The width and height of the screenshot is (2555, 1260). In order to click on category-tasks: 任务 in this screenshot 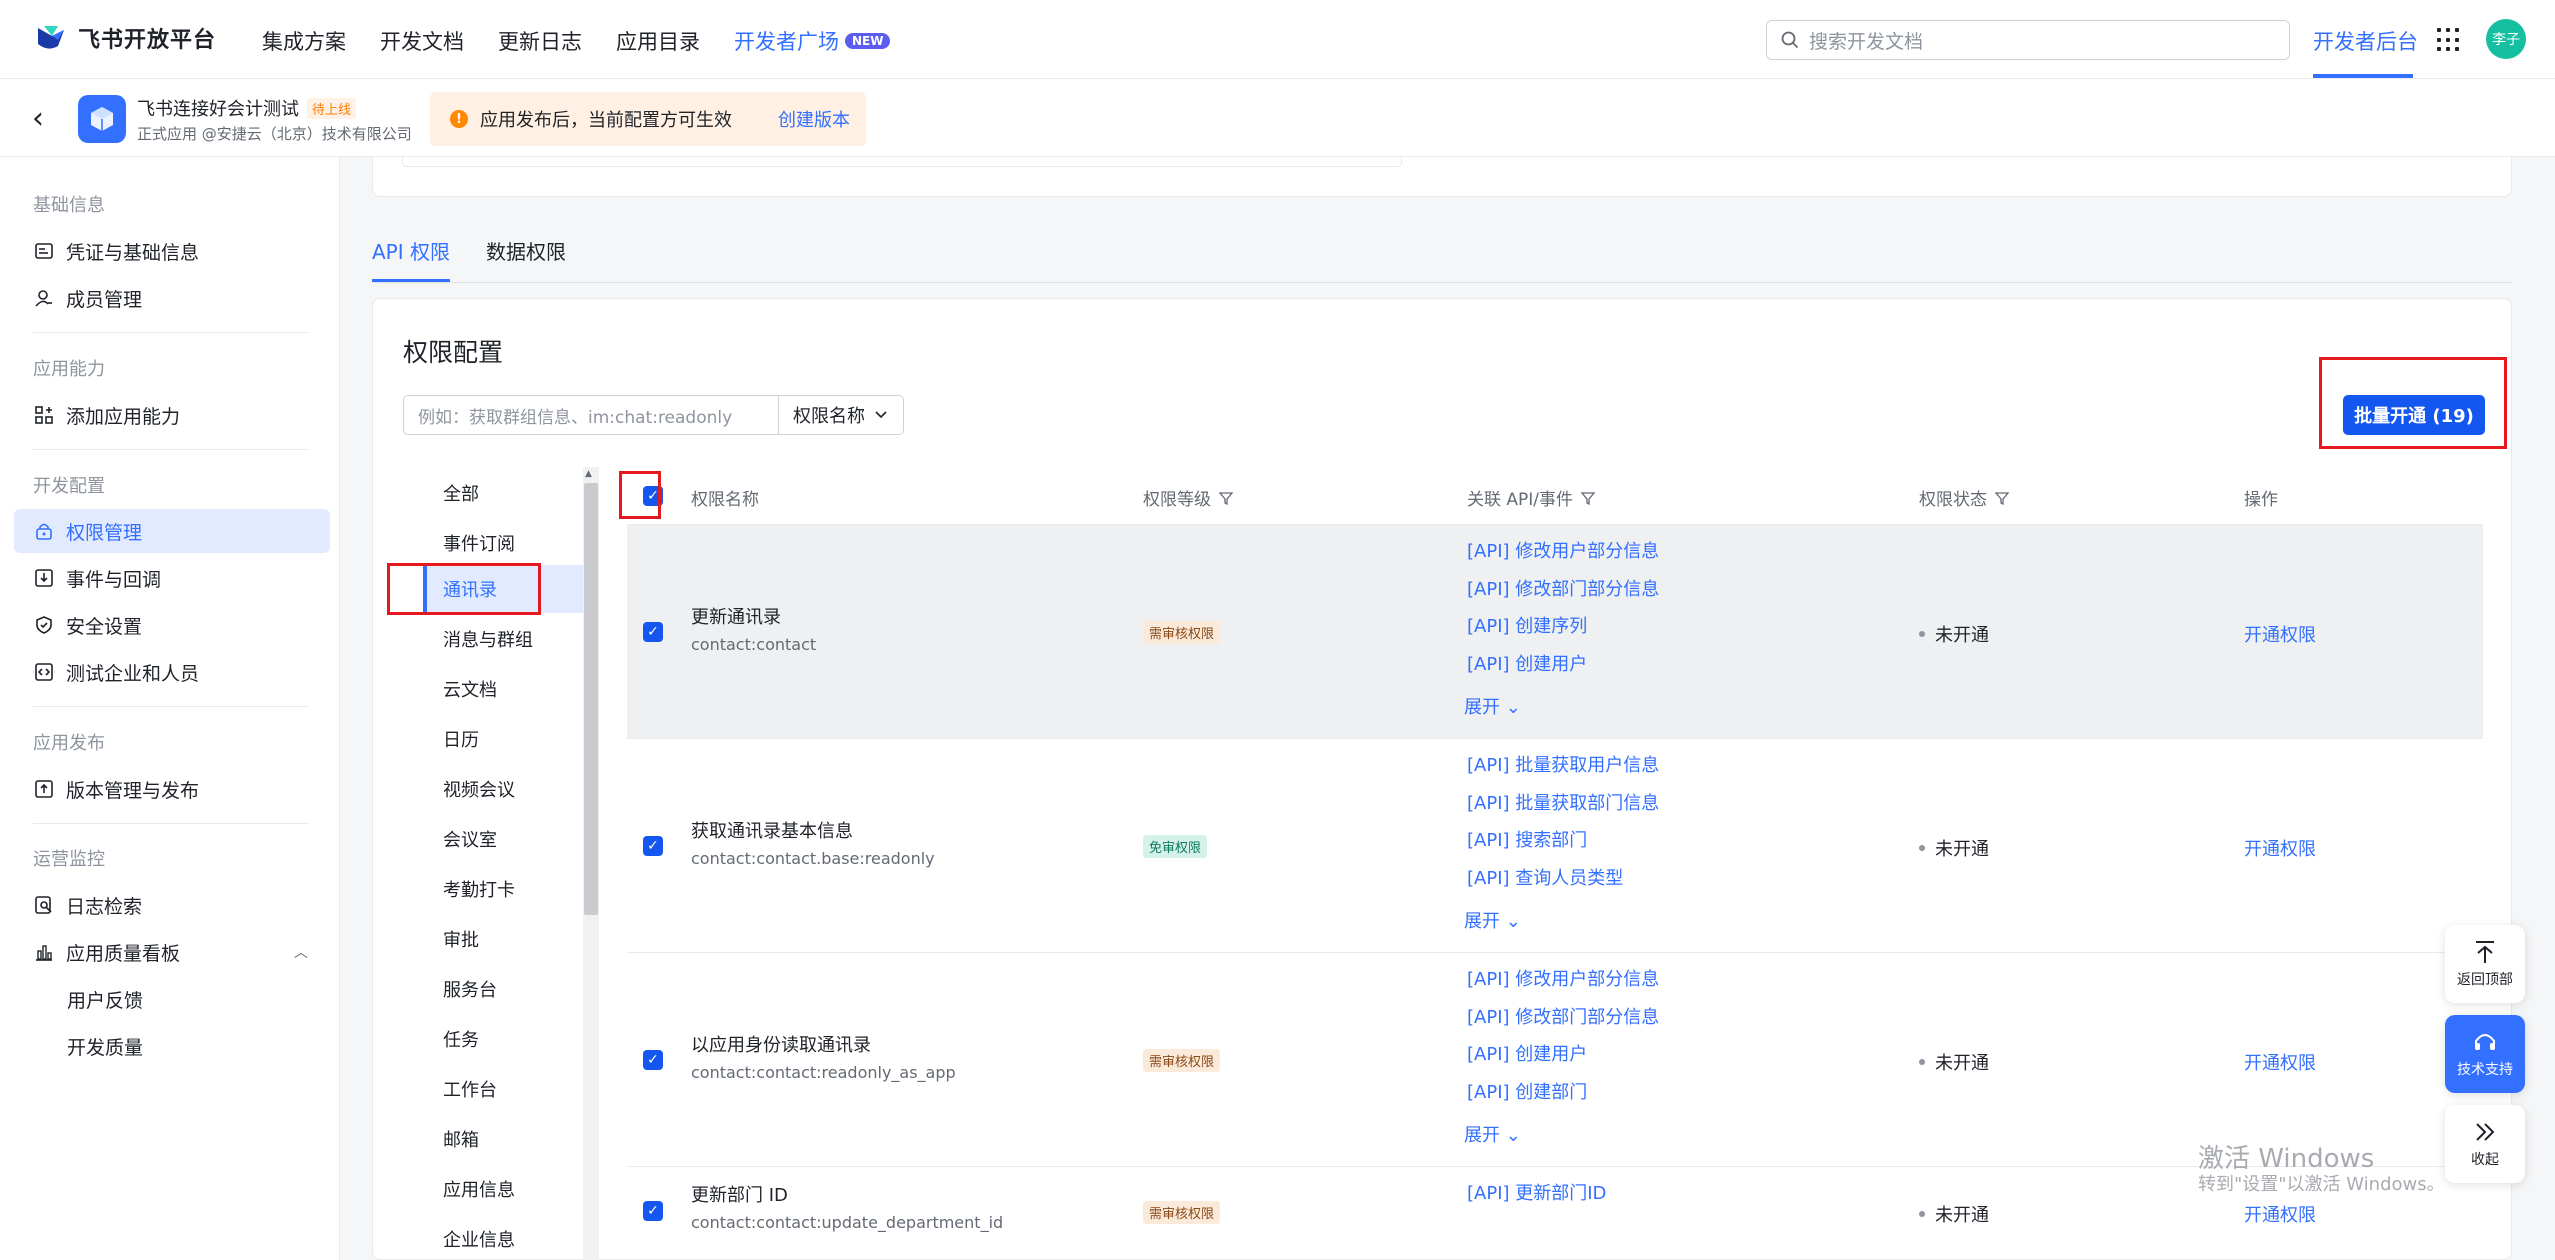, I will do `click(505, 1039)`.